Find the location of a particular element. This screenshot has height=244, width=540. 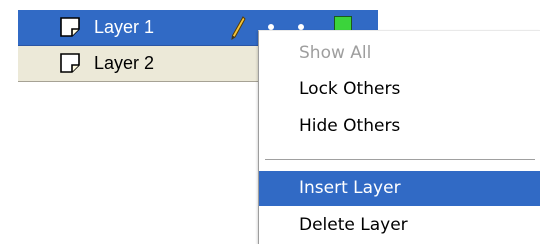

layer-name: Layer 1 is located at coordinates (124, 27).